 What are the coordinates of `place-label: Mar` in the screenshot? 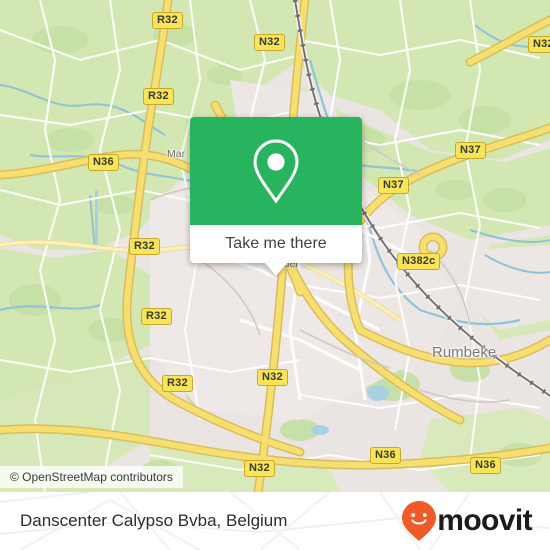 It's located at (176, 154).